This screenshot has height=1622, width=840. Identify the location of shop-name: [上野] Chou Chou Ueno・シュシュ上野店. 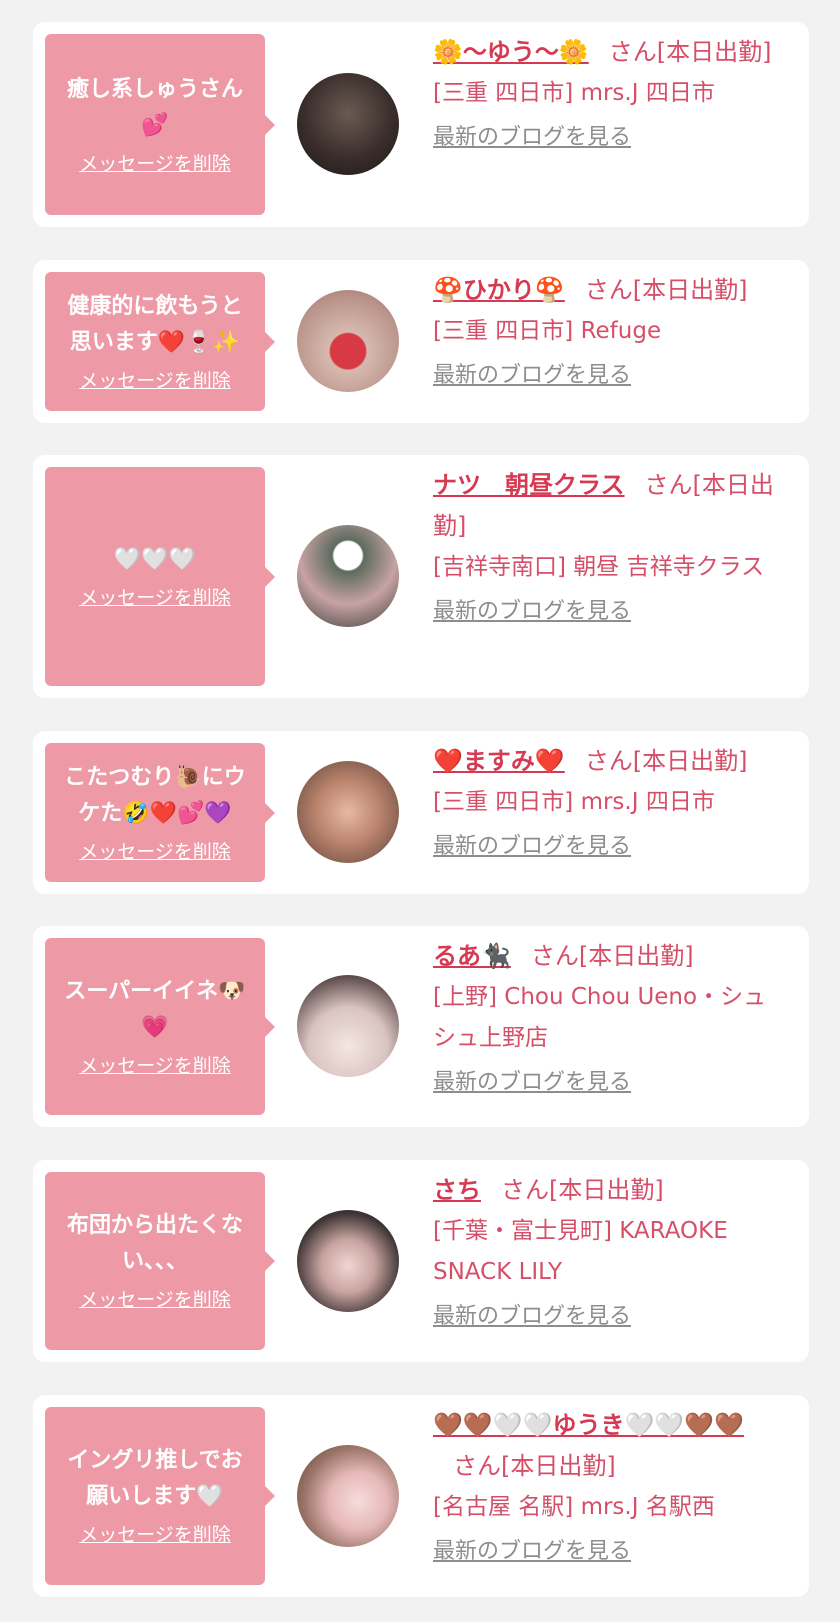
(600, 1017).